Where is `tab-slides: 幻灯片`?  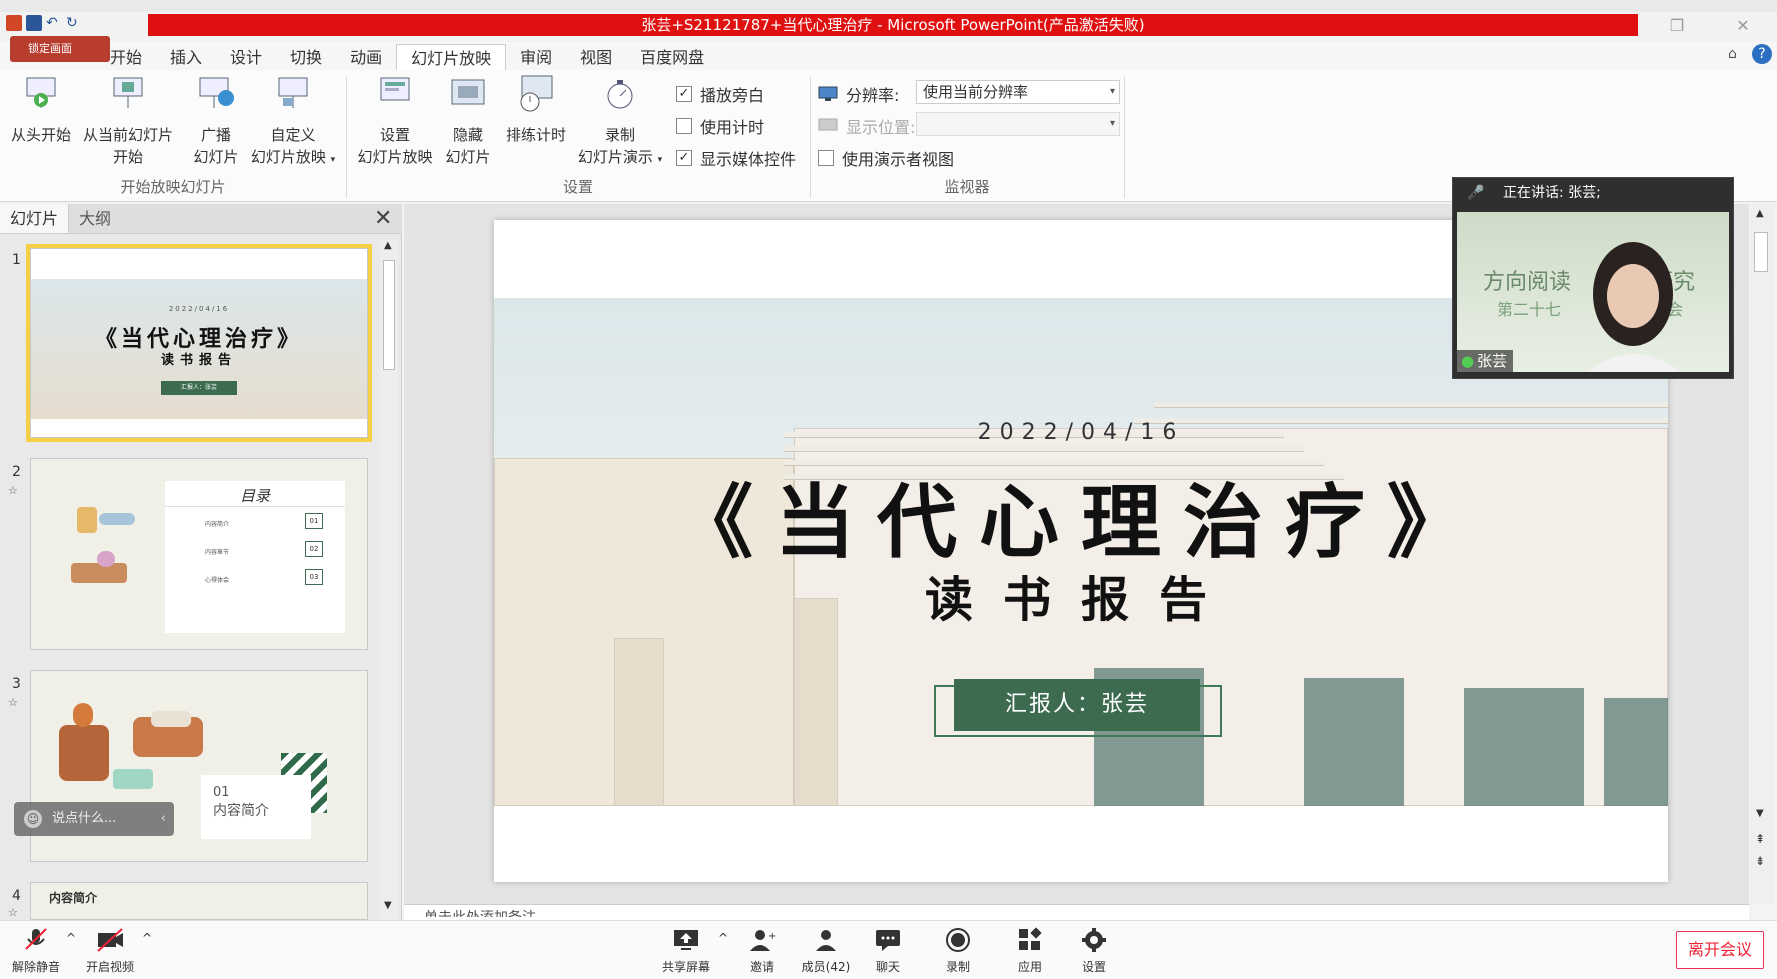 tab-slides: 幻灯片 is located at coordinates (35, 218).